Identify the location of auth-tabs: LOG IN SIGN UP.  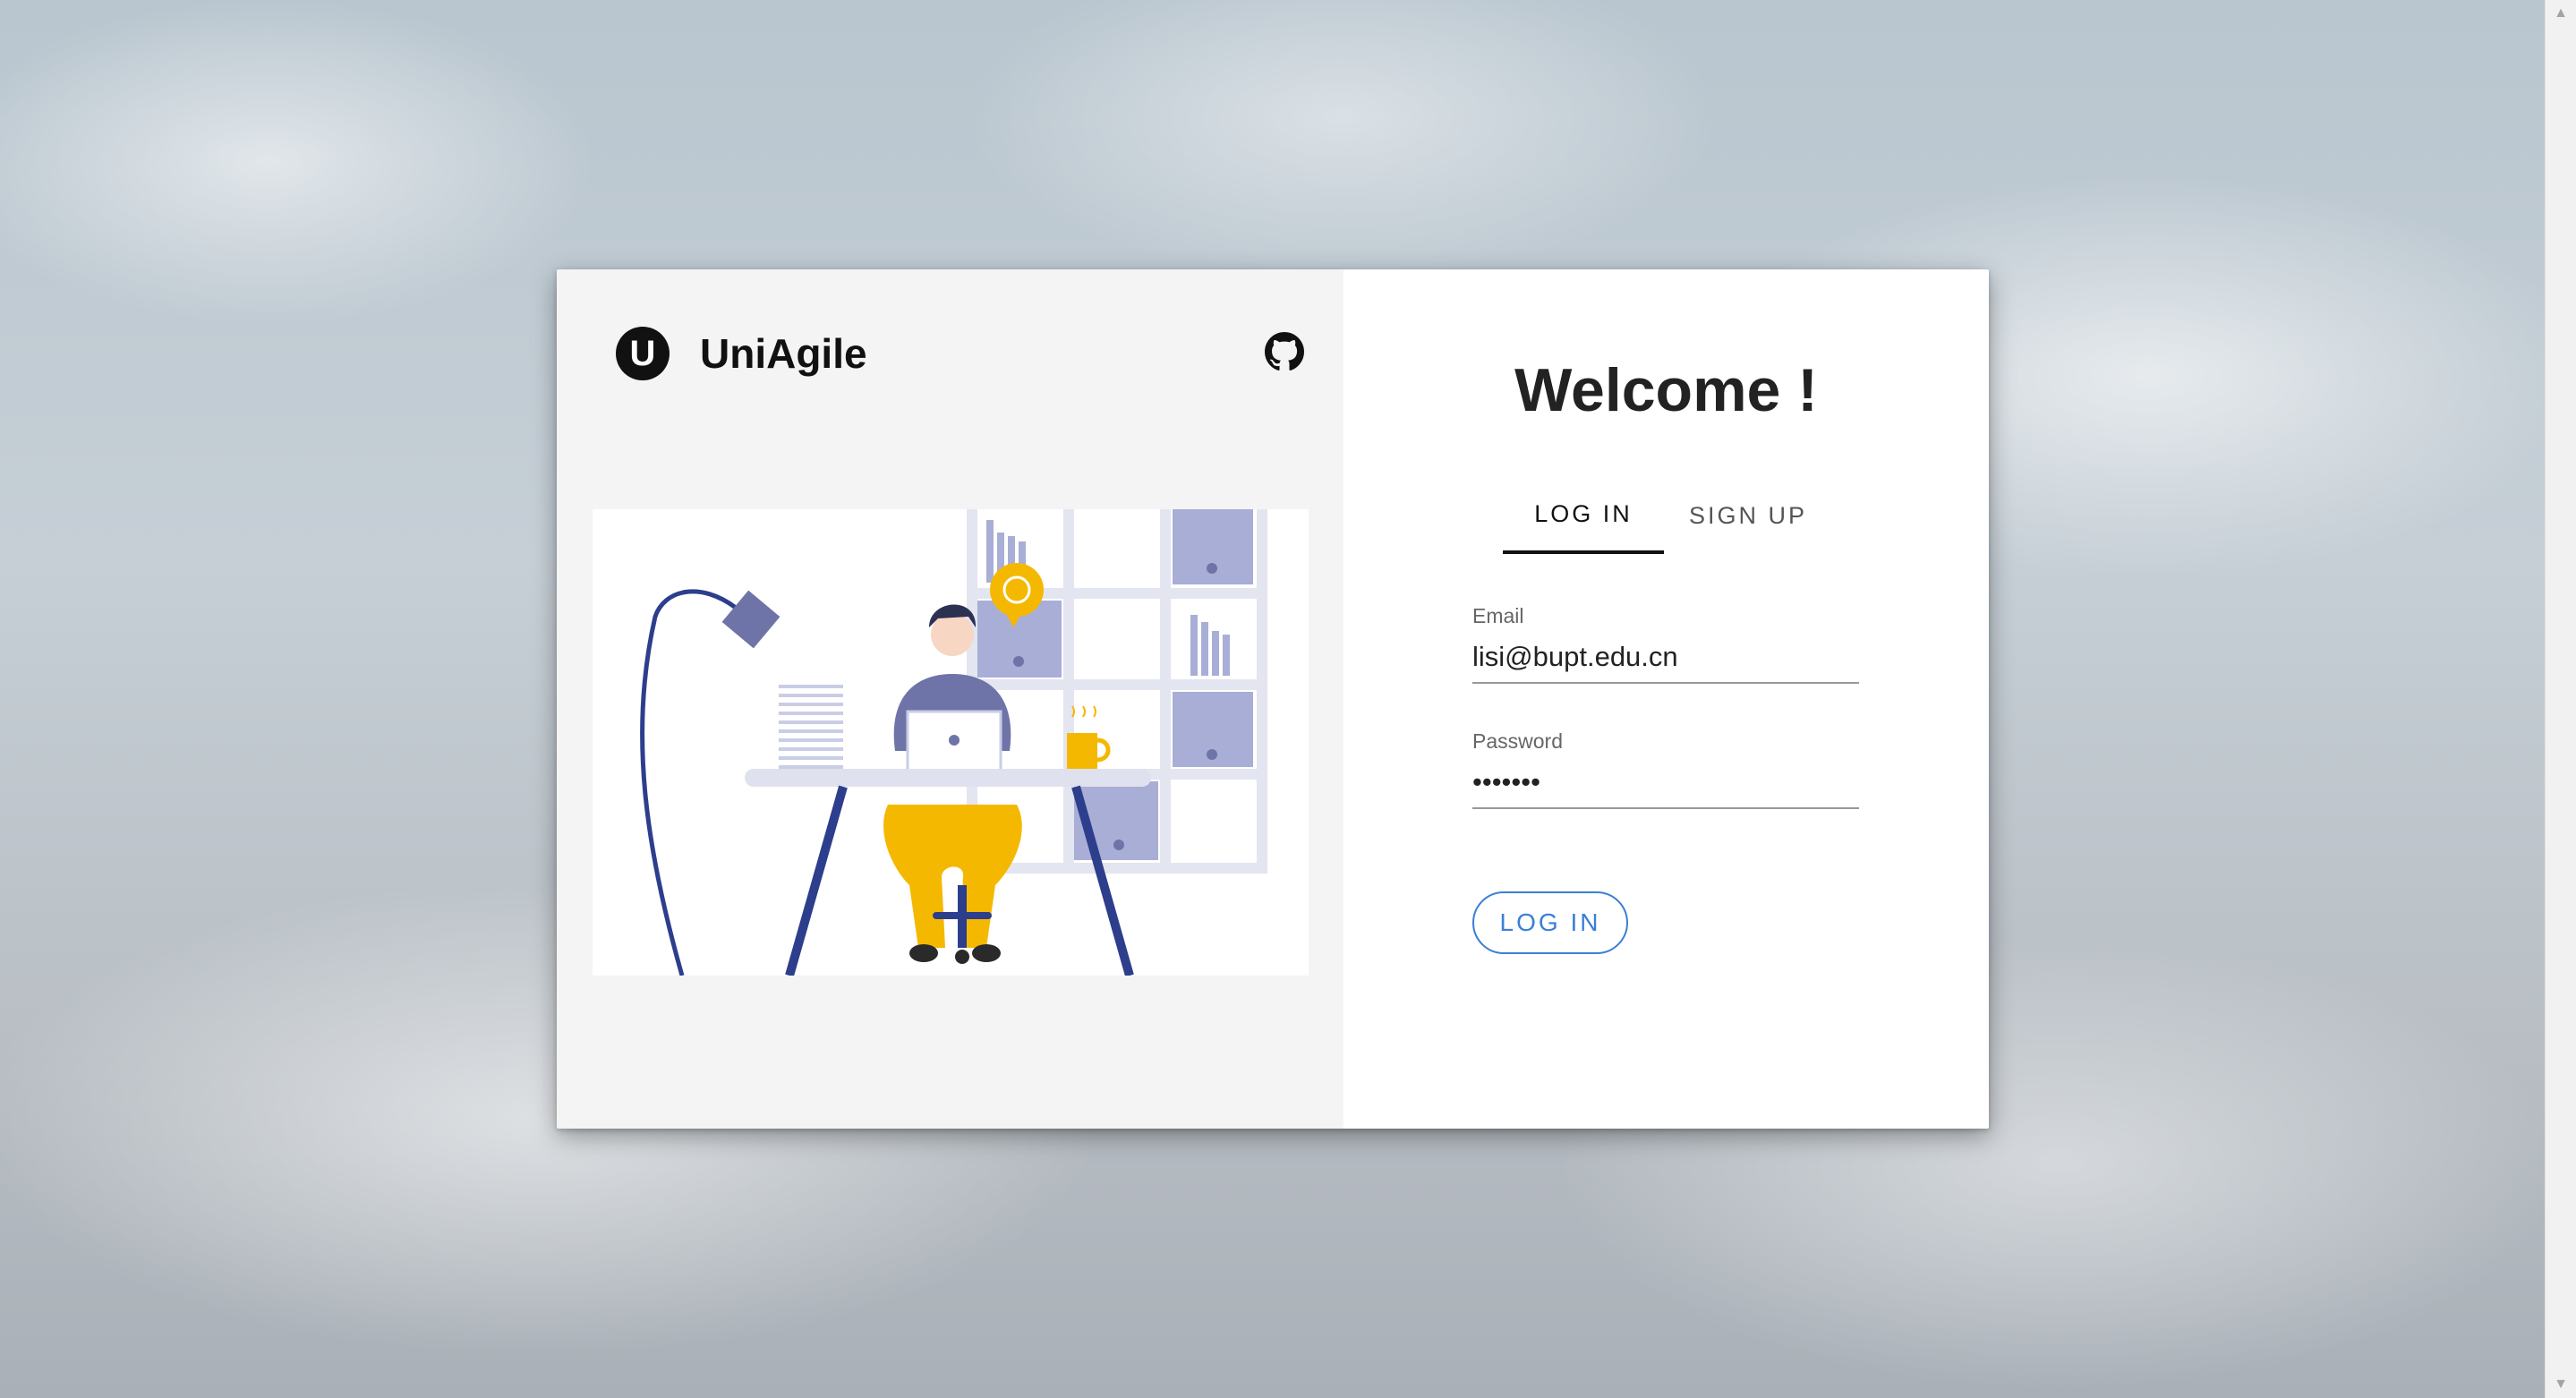
(1667, 515).